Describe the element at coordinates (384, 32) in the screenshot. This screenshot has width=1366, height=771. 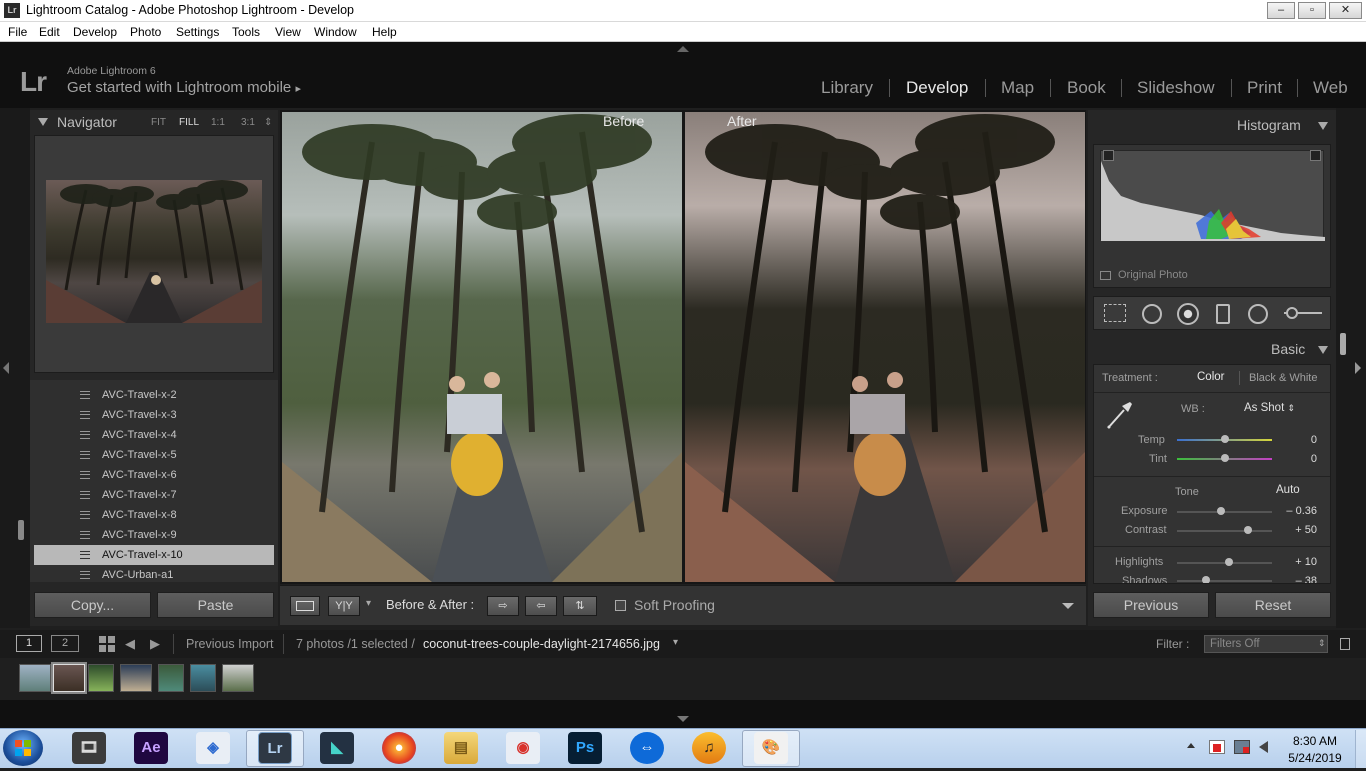
I see `menu-help: Help` at that location.